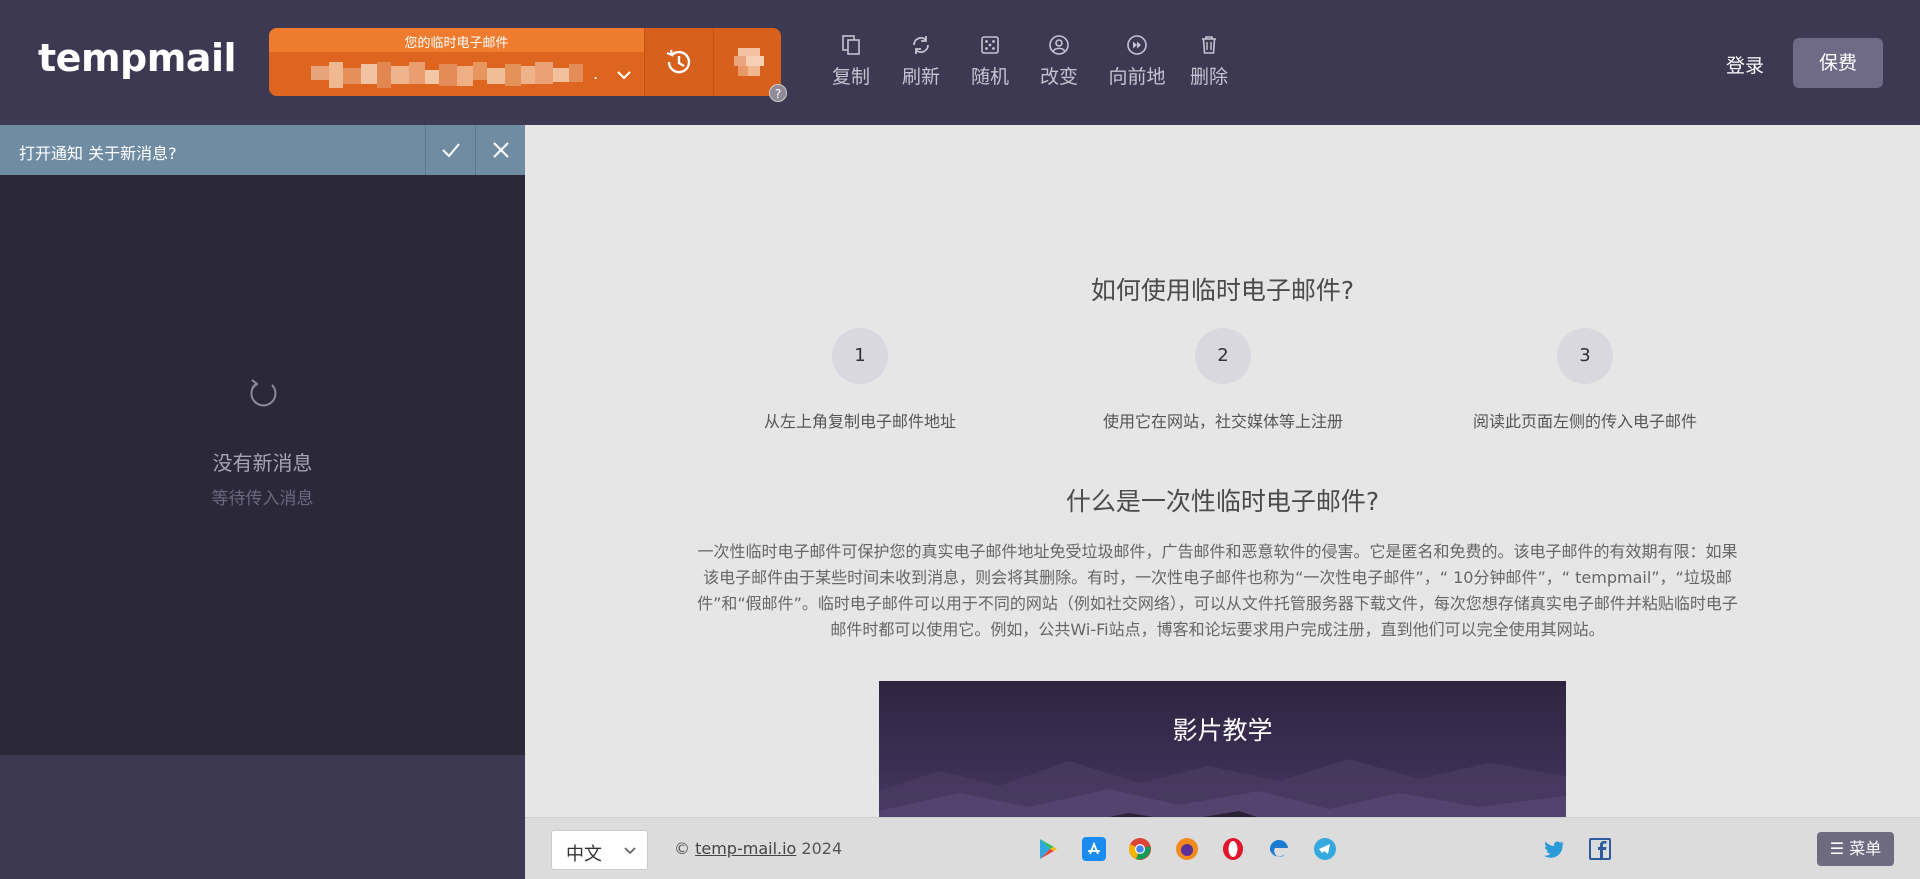 Image resolution: width=1920 pixels, height=879 pixels. Describe the element at coordinates (920, 77) in the screenshot. I see `refresh-label: 刷新` at that location.